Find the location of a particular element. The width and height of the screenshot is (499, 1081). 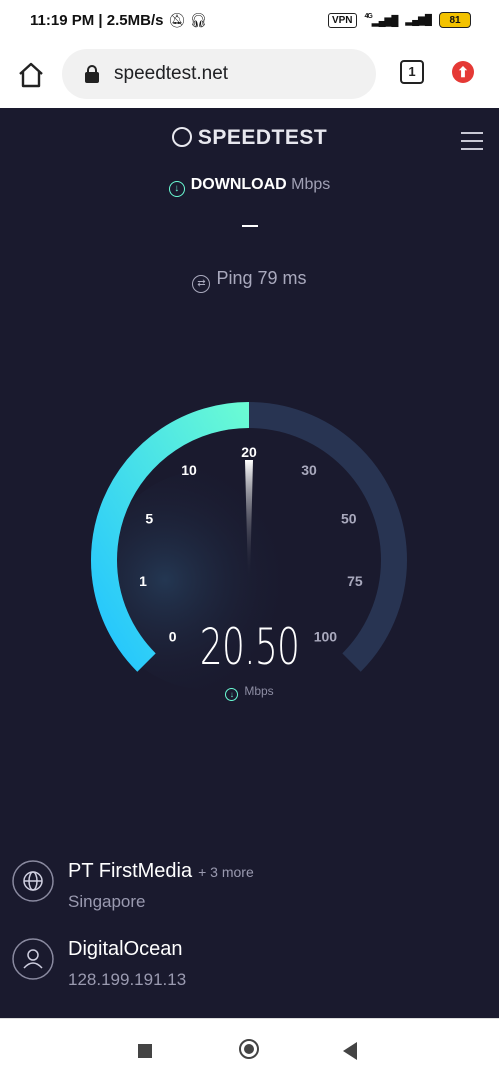

isp-name: PT FirstMedia is located at coordinates (130, 871).